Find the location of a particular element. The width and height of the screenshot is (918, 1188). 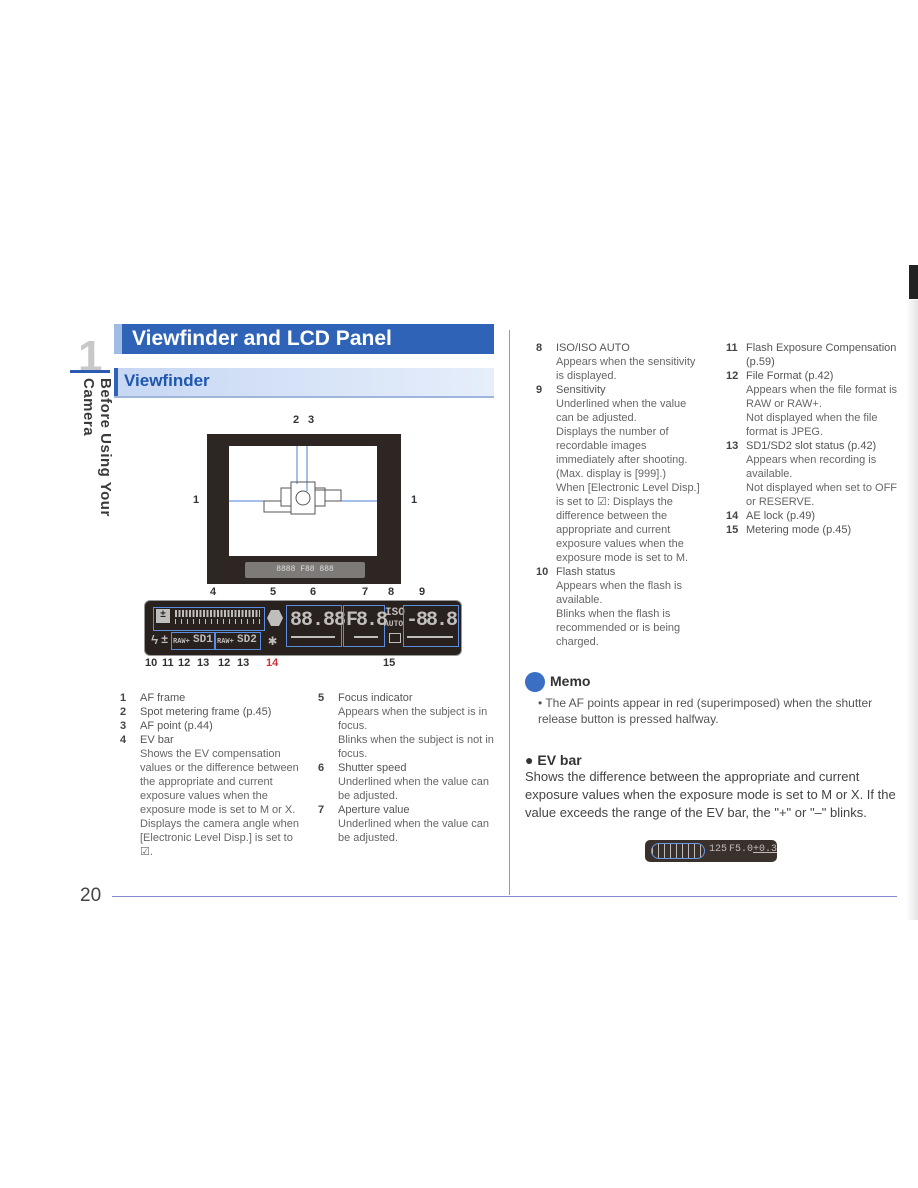

shutter-underline is located at coordinates (313, 637).